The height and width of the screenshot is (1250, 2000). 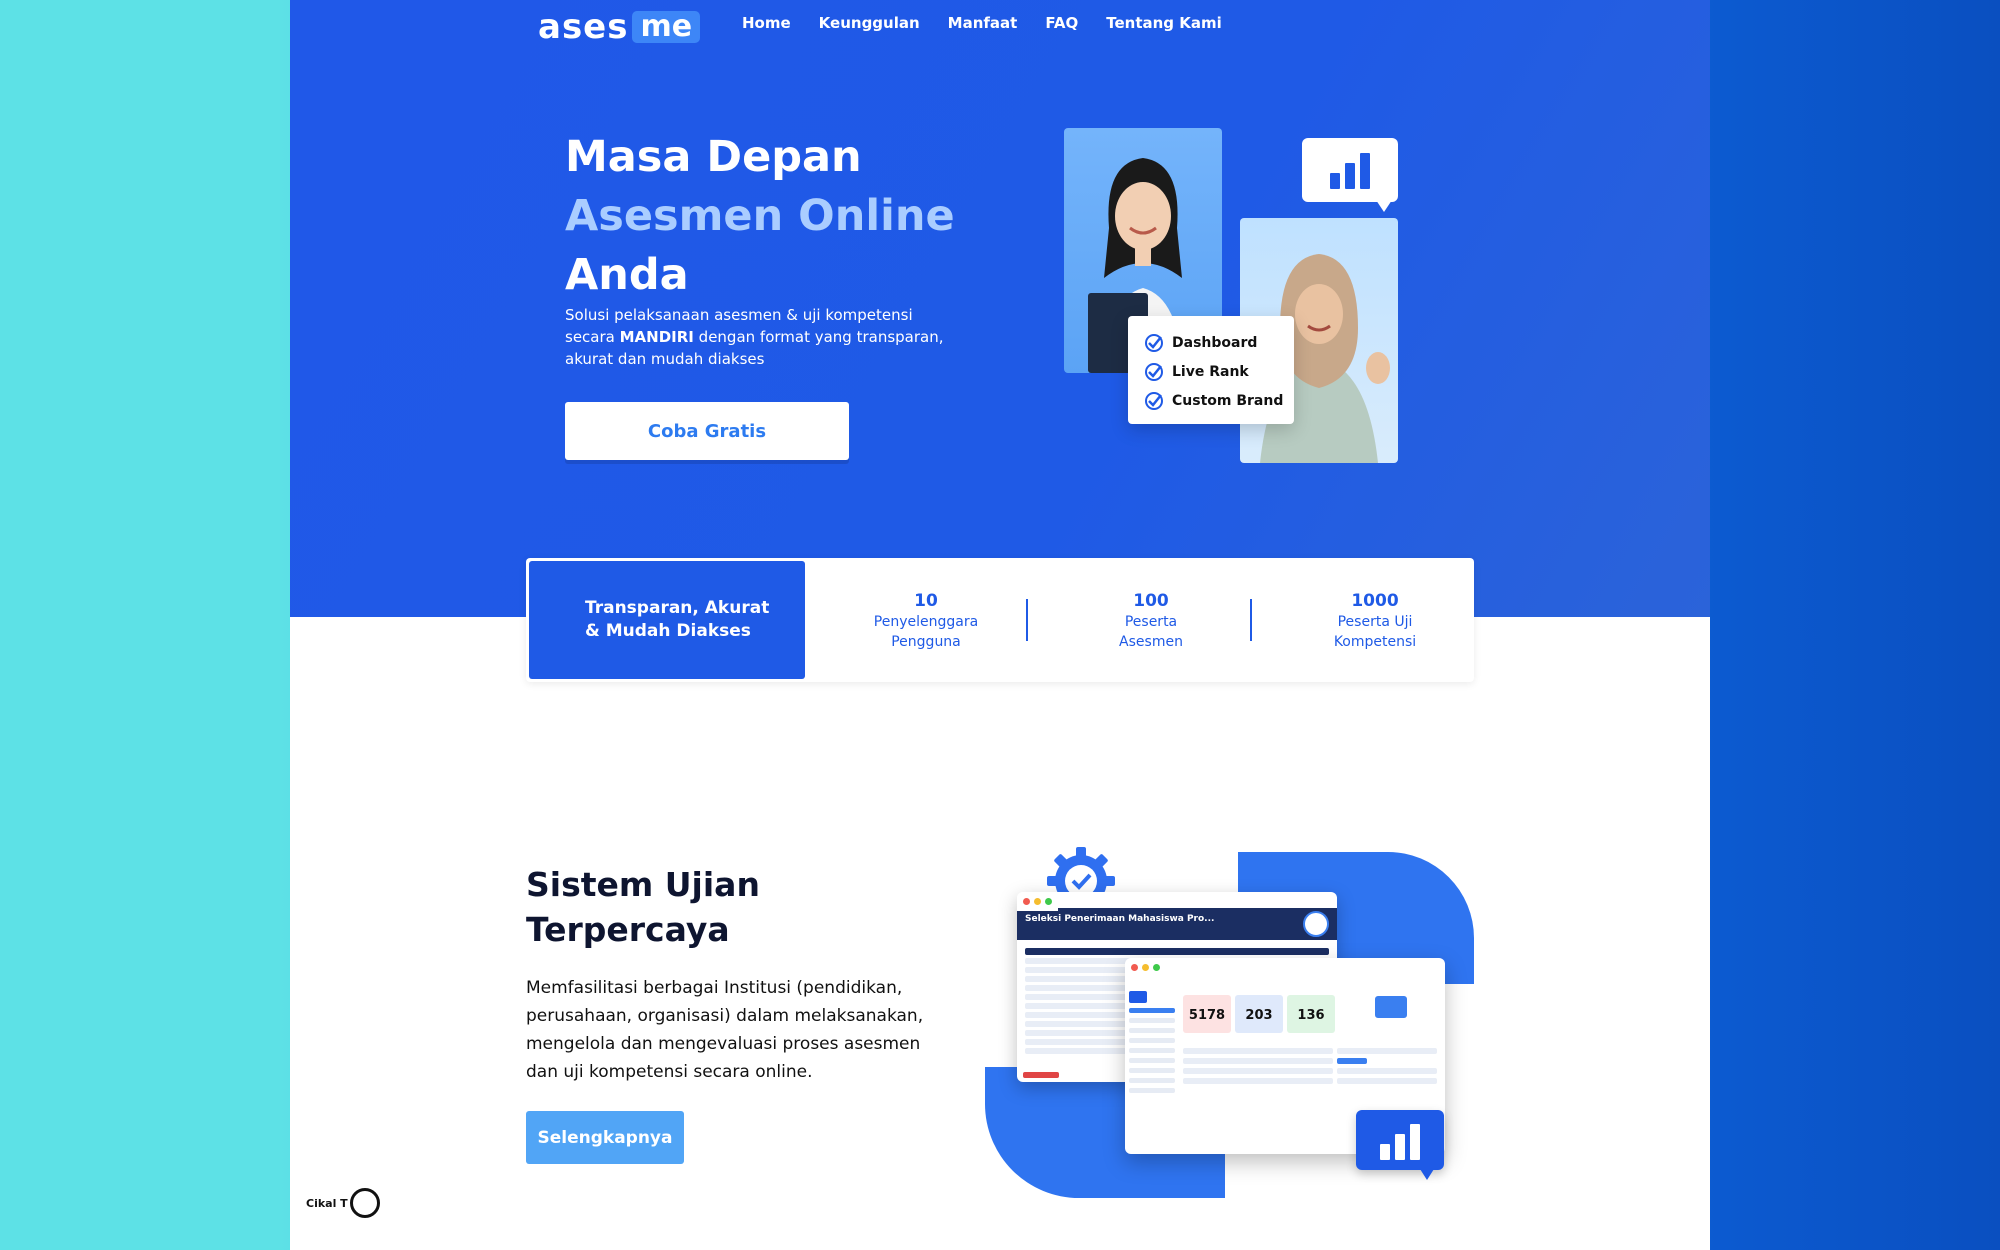 What do you see at coordinates (707, 431) in the screenshot?
I see `try-free-button: Coba Gratis` at bounding box center [707, 431].